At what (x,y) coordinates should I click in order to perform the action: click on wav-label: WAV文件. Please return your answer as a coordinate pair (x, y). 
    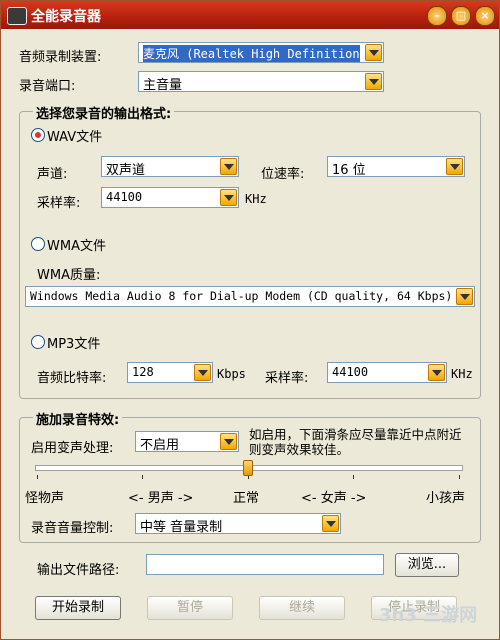
    Looking at the image, I should click on (74, 135).